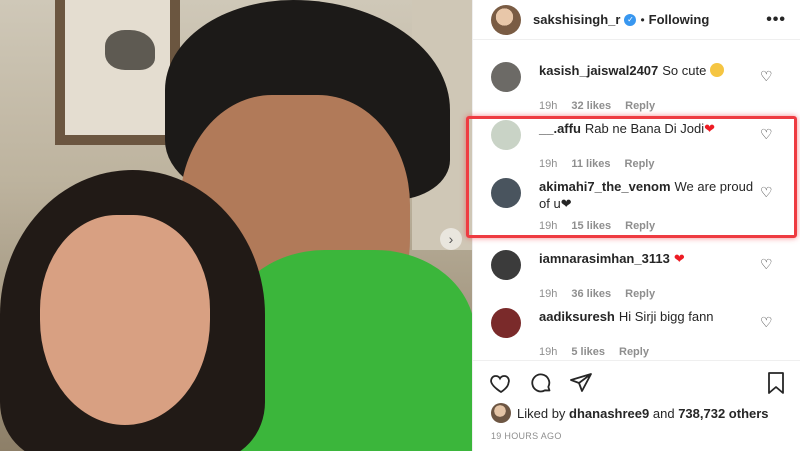  Describe the element at coordinates (669, 352) in the screenshot. I see `comment-meta: 19h 5 likes Reply` at that location.